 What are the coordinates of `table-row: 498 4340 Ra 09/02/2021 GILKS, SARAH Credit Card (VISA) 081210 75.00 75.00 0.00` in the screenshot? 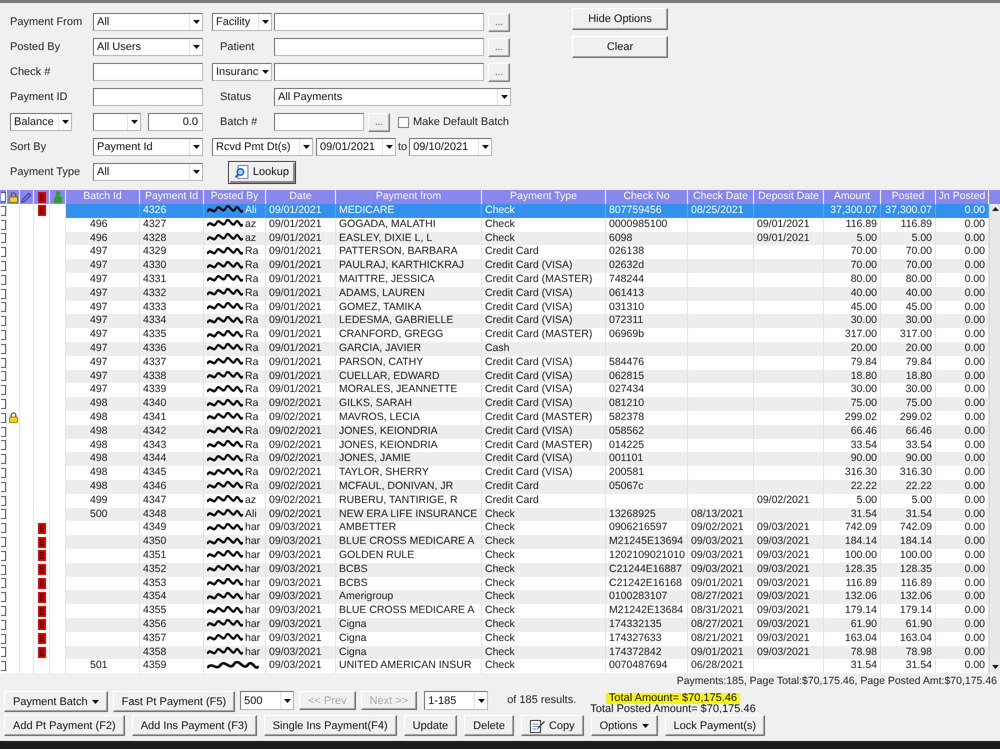 It's located at (527, 404).